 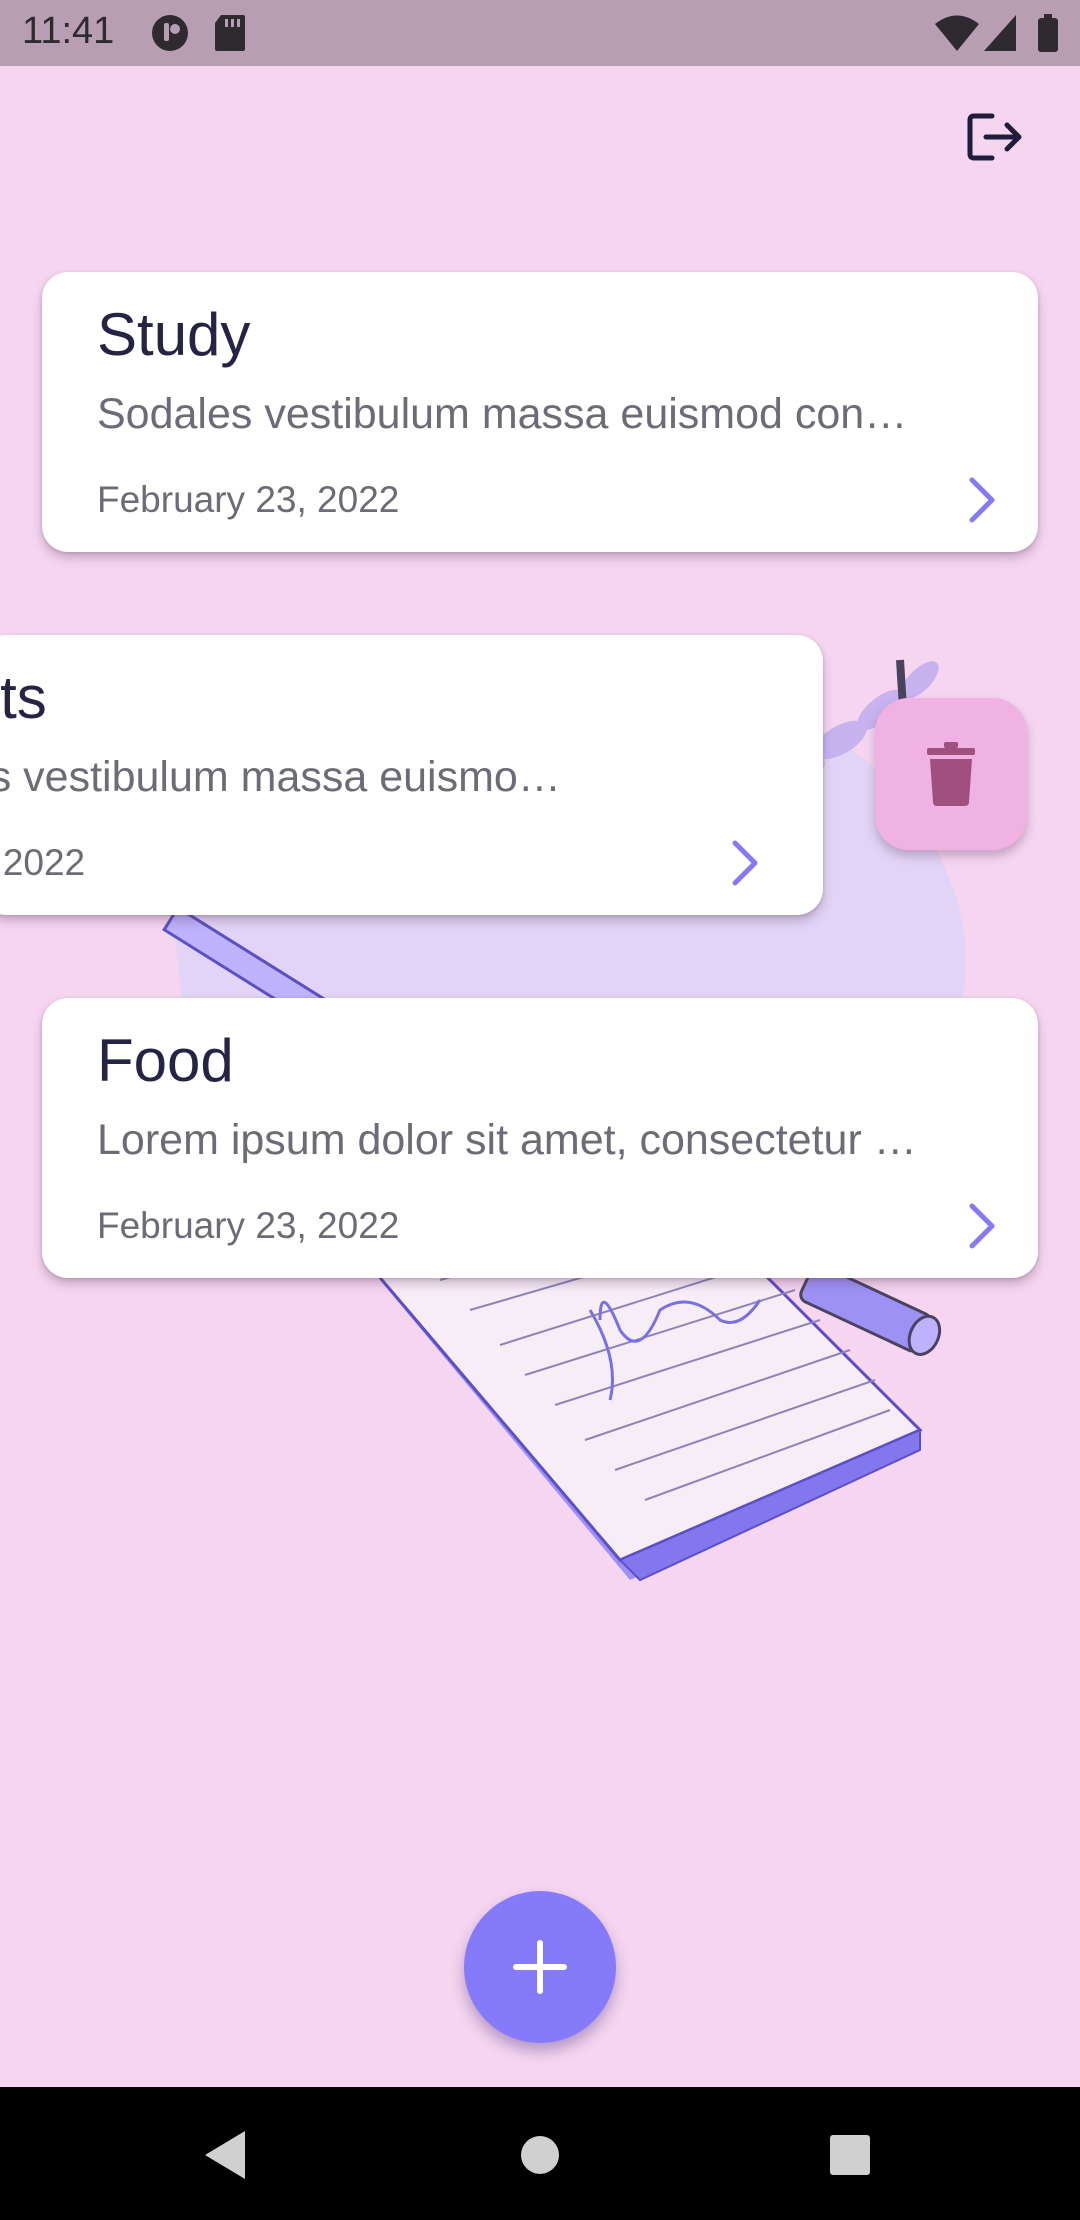 I want to click on logout-button, so click(x=995, y=137).